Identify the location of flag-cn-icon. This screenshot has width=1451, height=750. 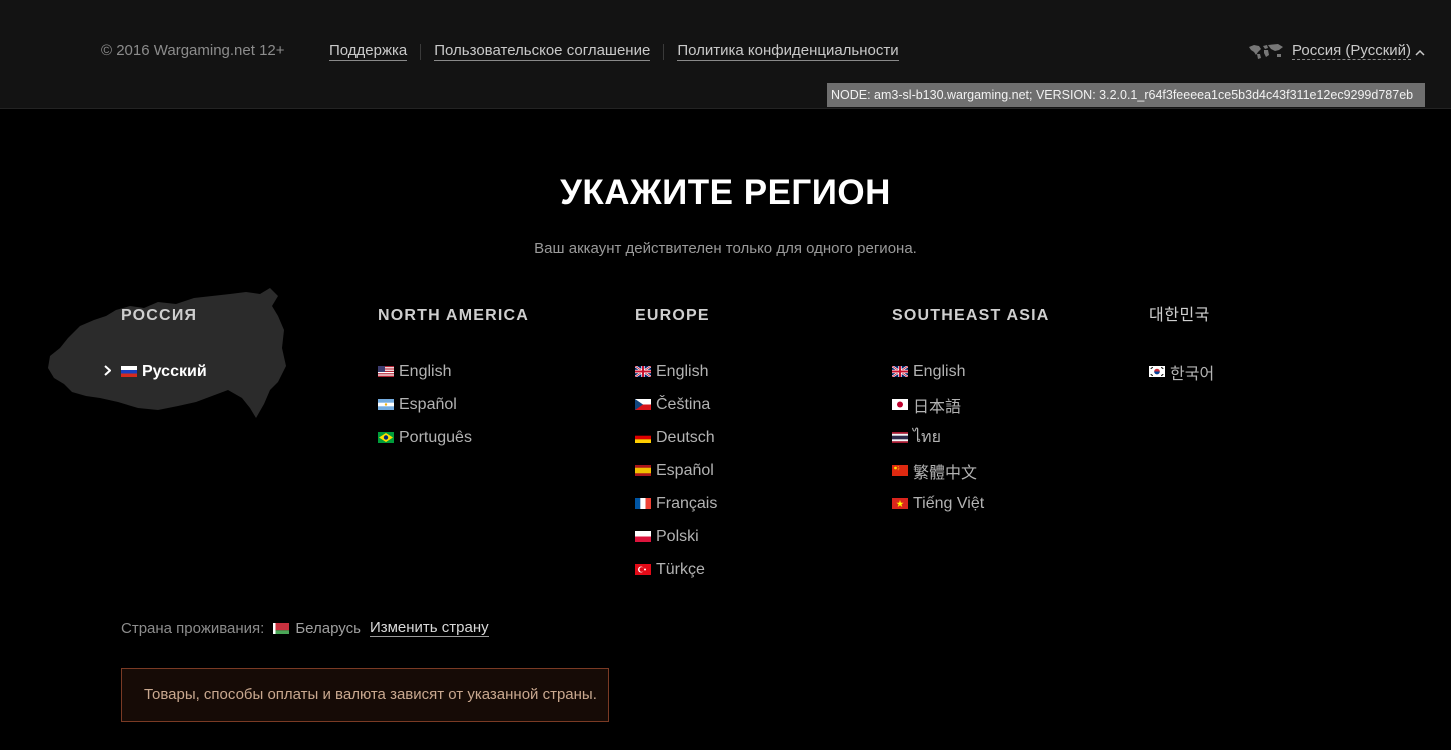
(900, 470).